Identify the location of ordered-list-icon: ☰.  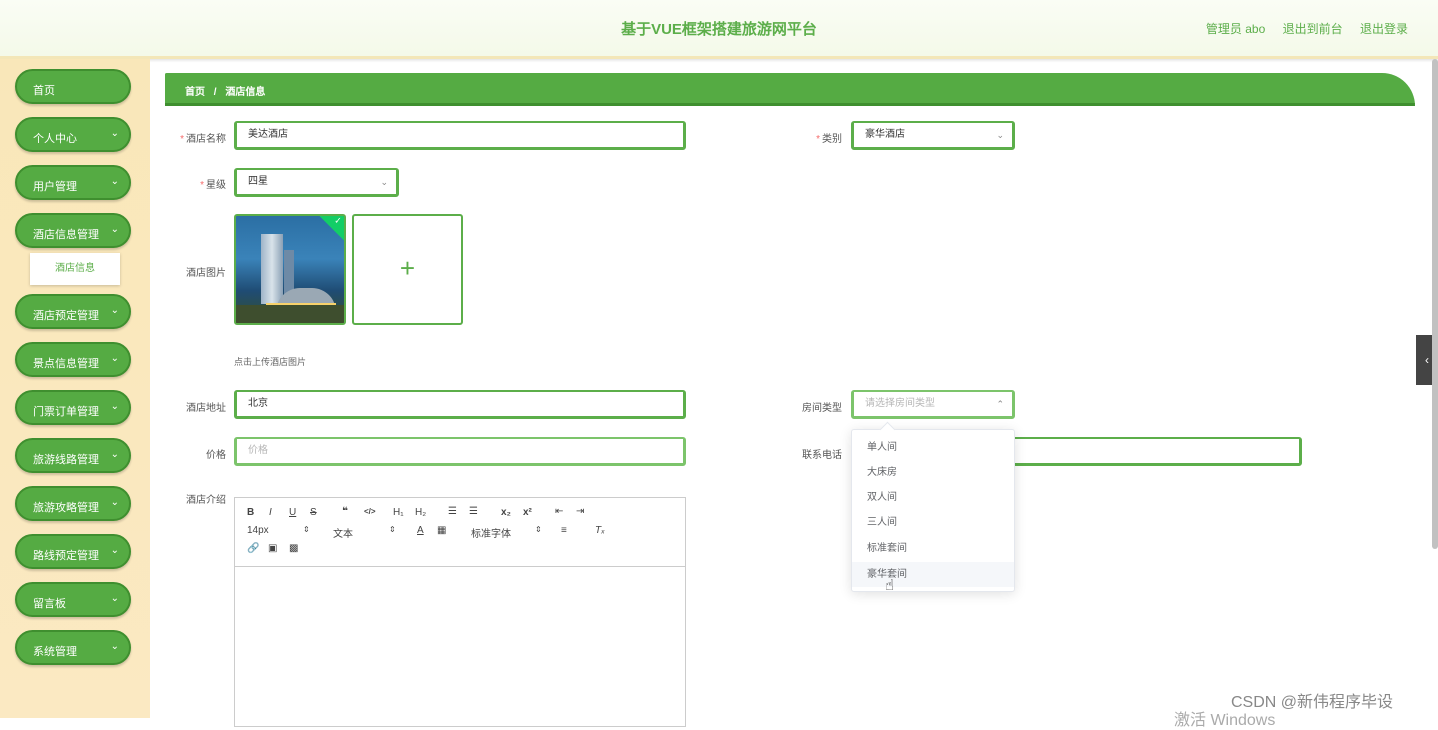
(452, 511).